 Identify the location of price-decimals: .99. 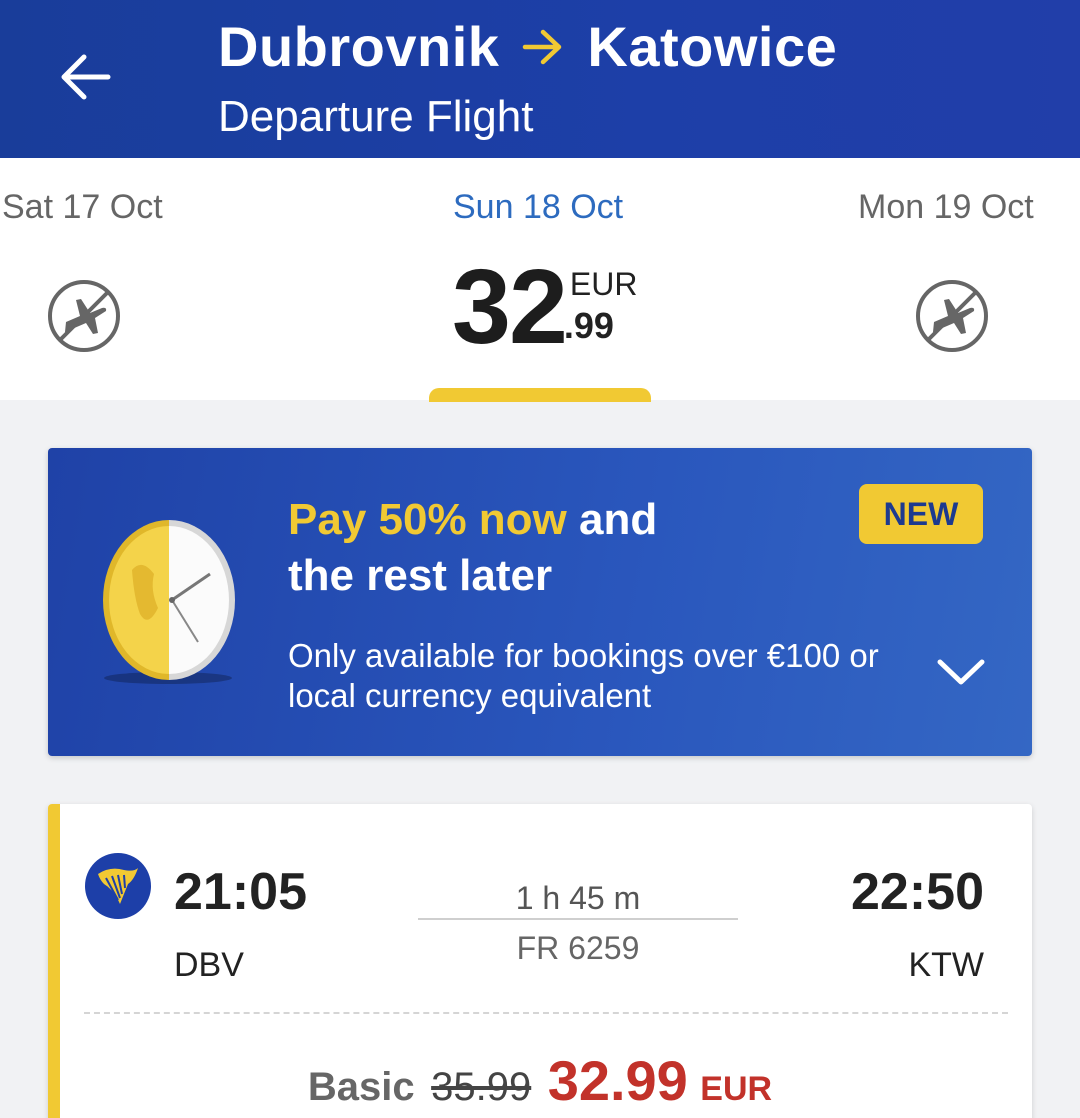
(588, 325).